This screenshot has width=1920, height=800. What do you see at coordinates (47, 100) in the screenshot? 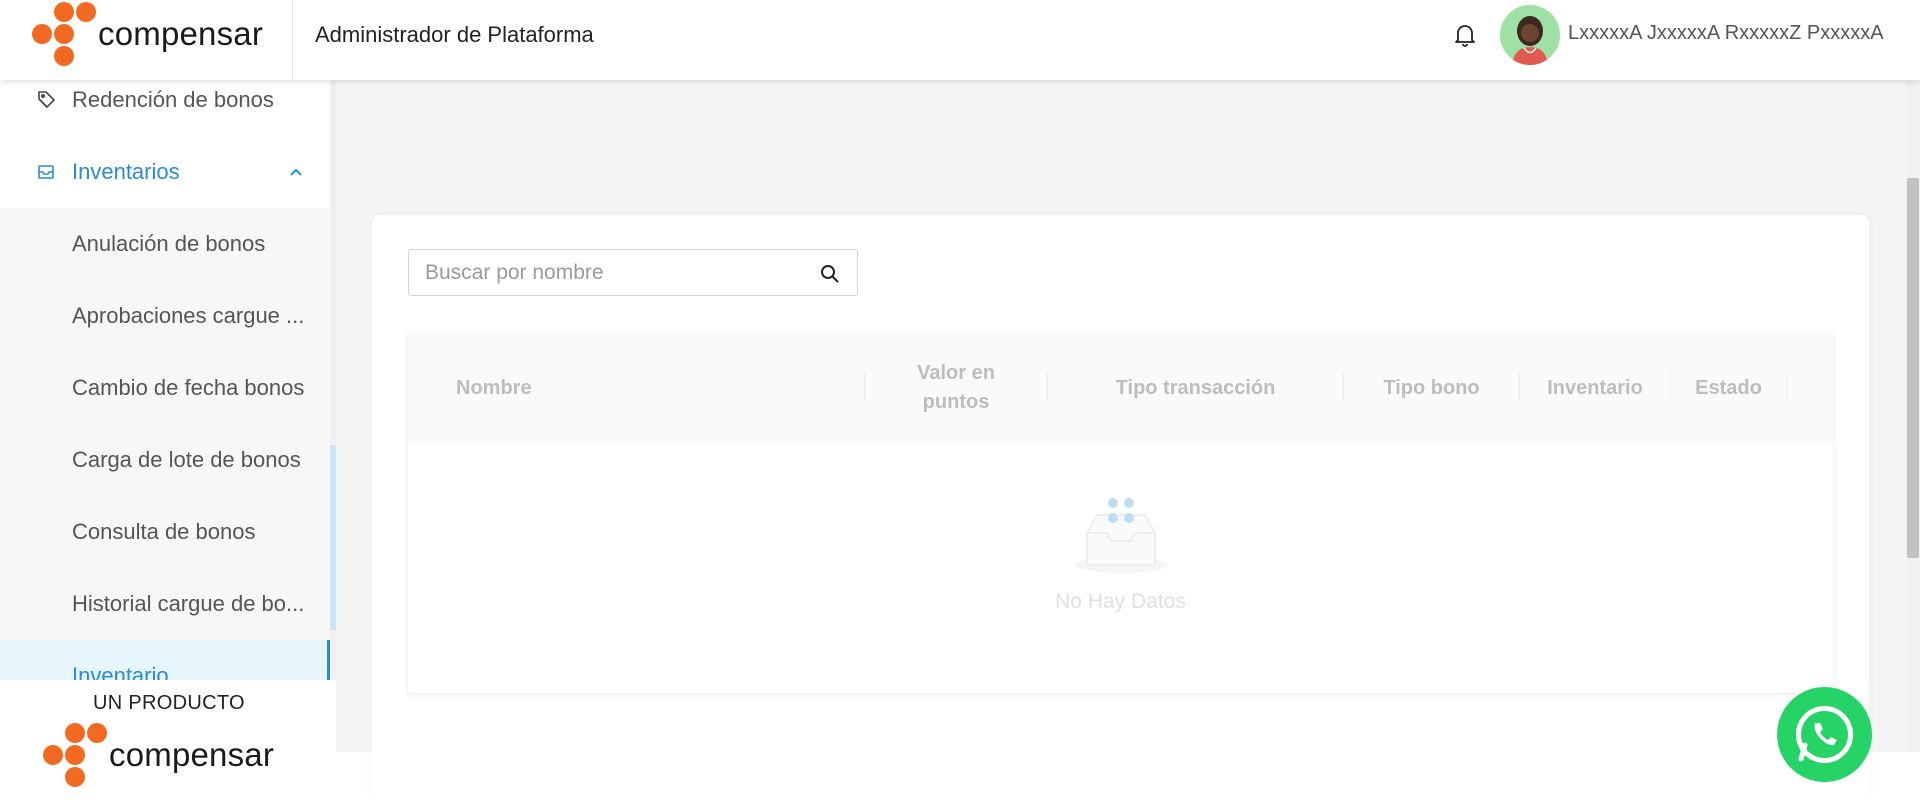
I see `tag-icon` at bounding box center [47, 100].